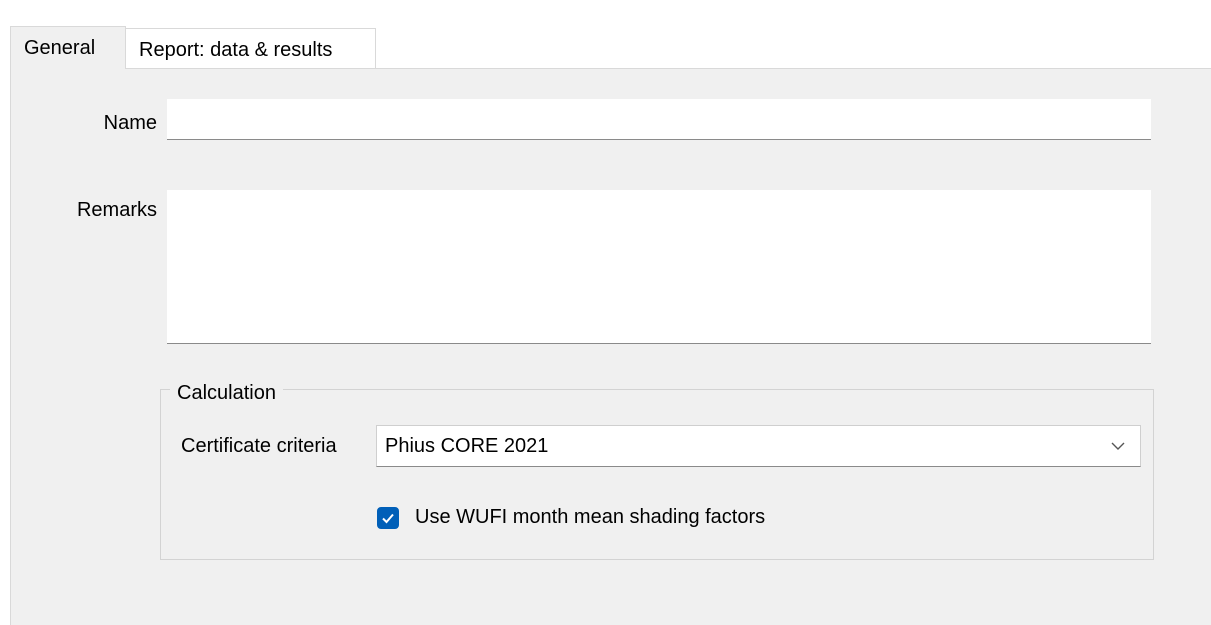  What do you see at coordinates (60, 48) in the screenshot?
I see `tab-general-label: General` at bounding box center [60, 48].